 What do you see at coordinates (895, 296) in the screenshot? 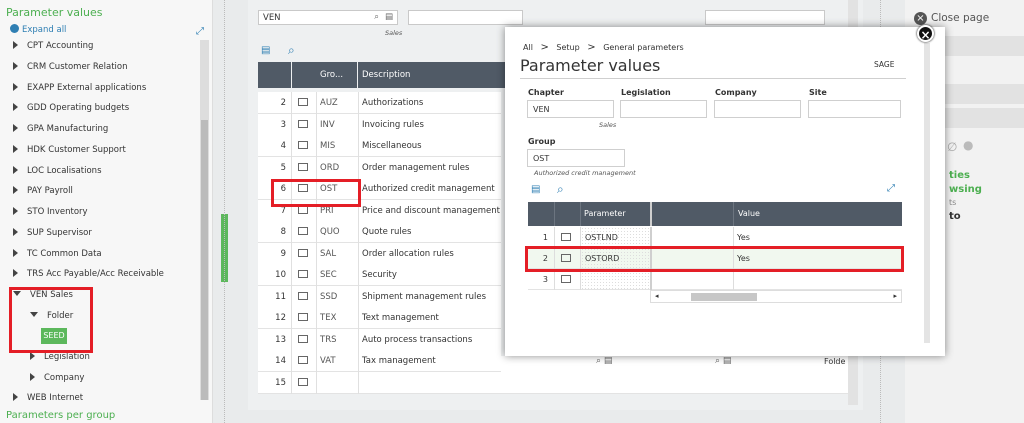
I see `scroll-right-icon: ▸` at bounding box center [895, 296].